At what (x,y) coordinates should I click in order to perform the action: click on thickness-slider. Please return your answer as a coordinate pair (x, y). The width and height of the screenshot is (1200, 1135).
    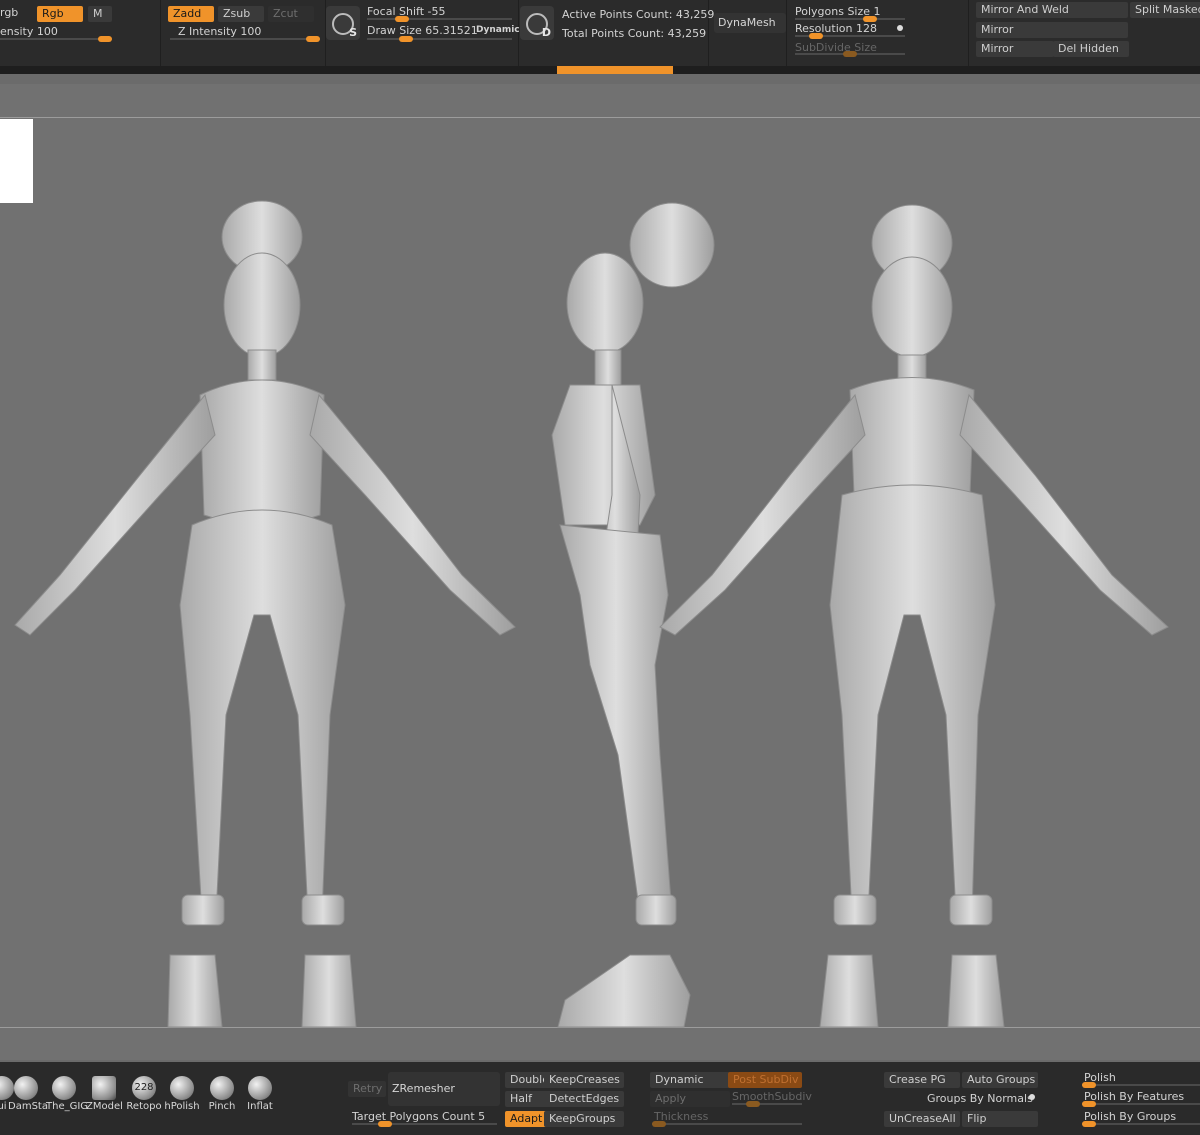
    Looking at the image, I should click on (727, 1124).